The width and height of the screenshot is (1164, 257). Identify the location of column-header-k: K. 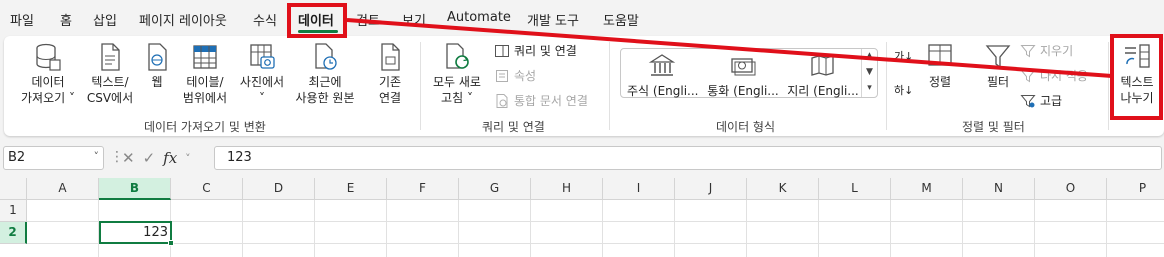
(783, 189).